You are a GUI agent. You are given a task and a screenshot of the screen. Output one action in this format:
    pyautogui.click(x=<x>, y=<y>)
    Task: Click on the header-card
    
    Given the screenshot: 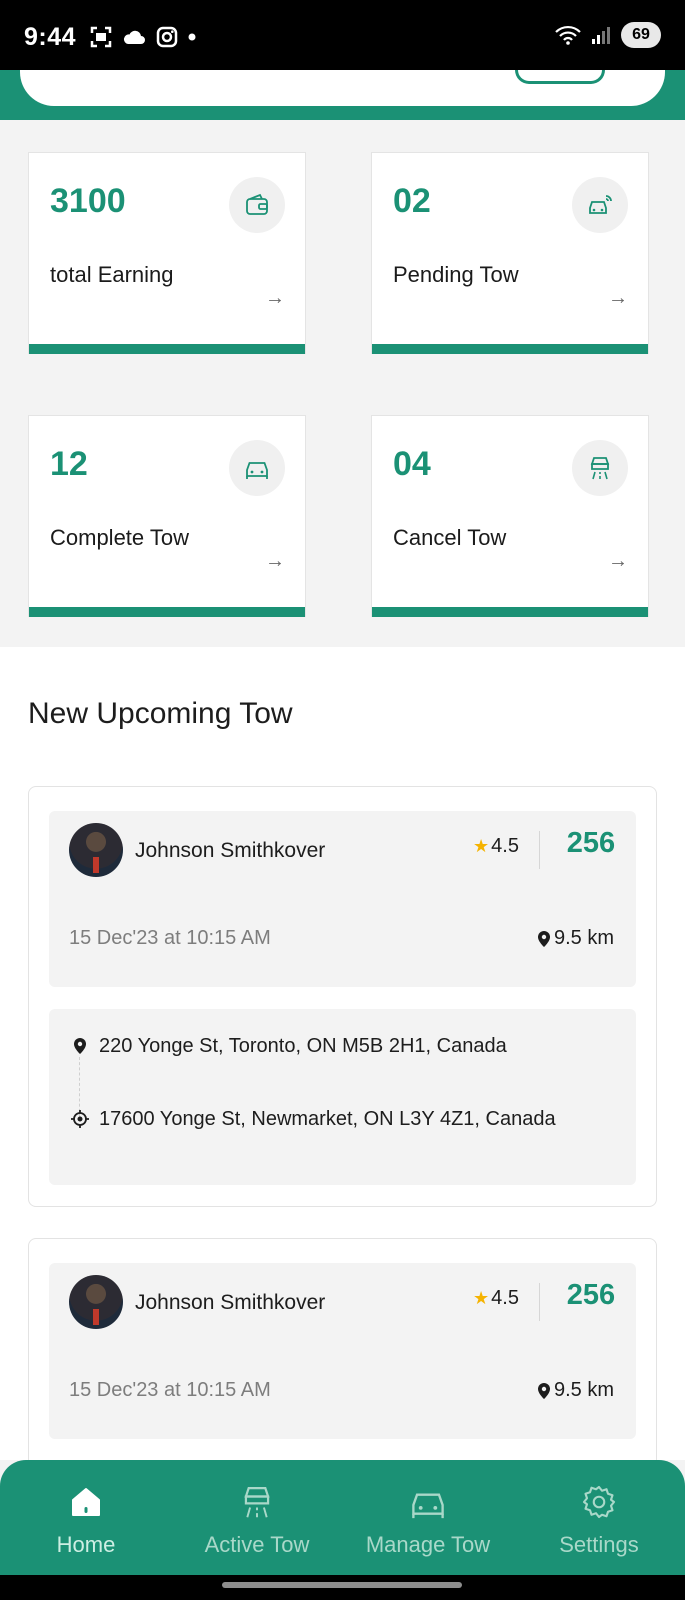 What is the action you would take?
    pyautogui.click(x=342, y=88)
    